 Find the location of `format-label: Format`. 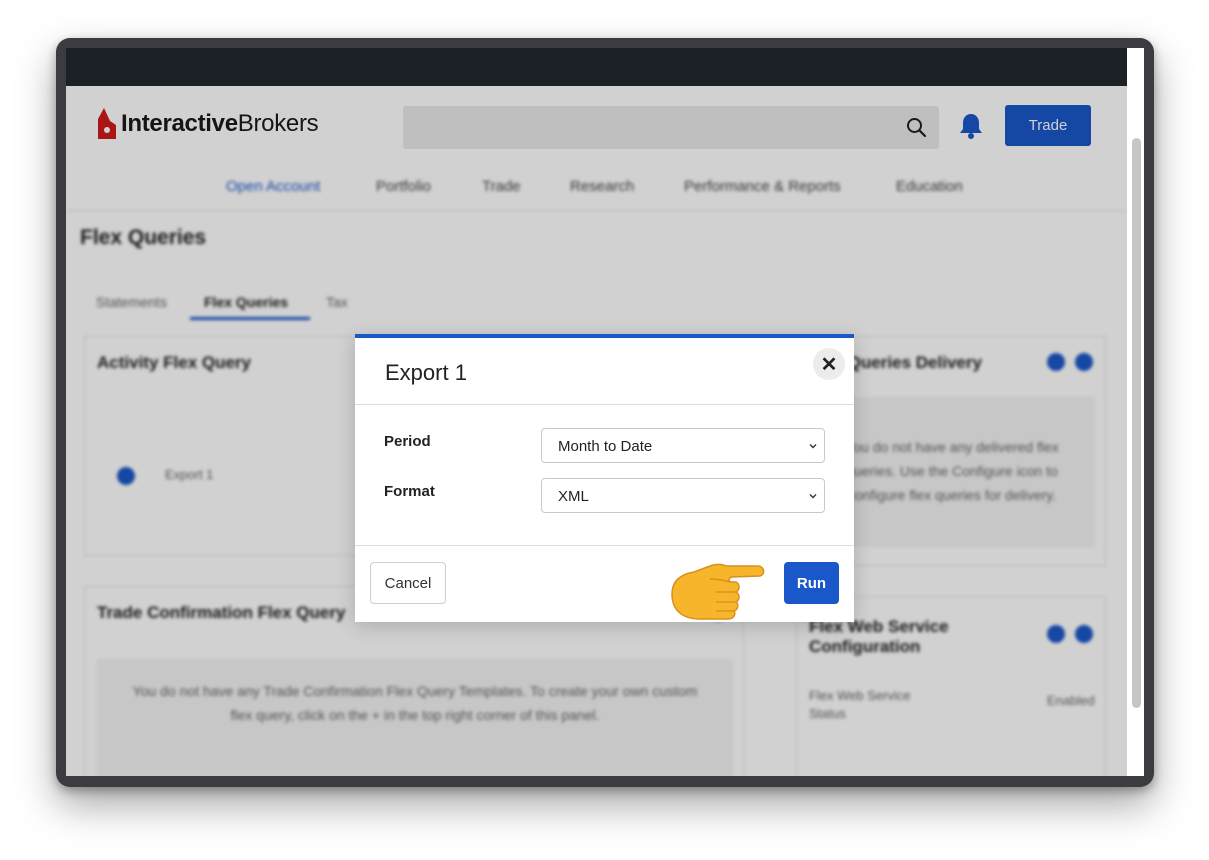

format-label: Format is located at coordinates (409, 491).